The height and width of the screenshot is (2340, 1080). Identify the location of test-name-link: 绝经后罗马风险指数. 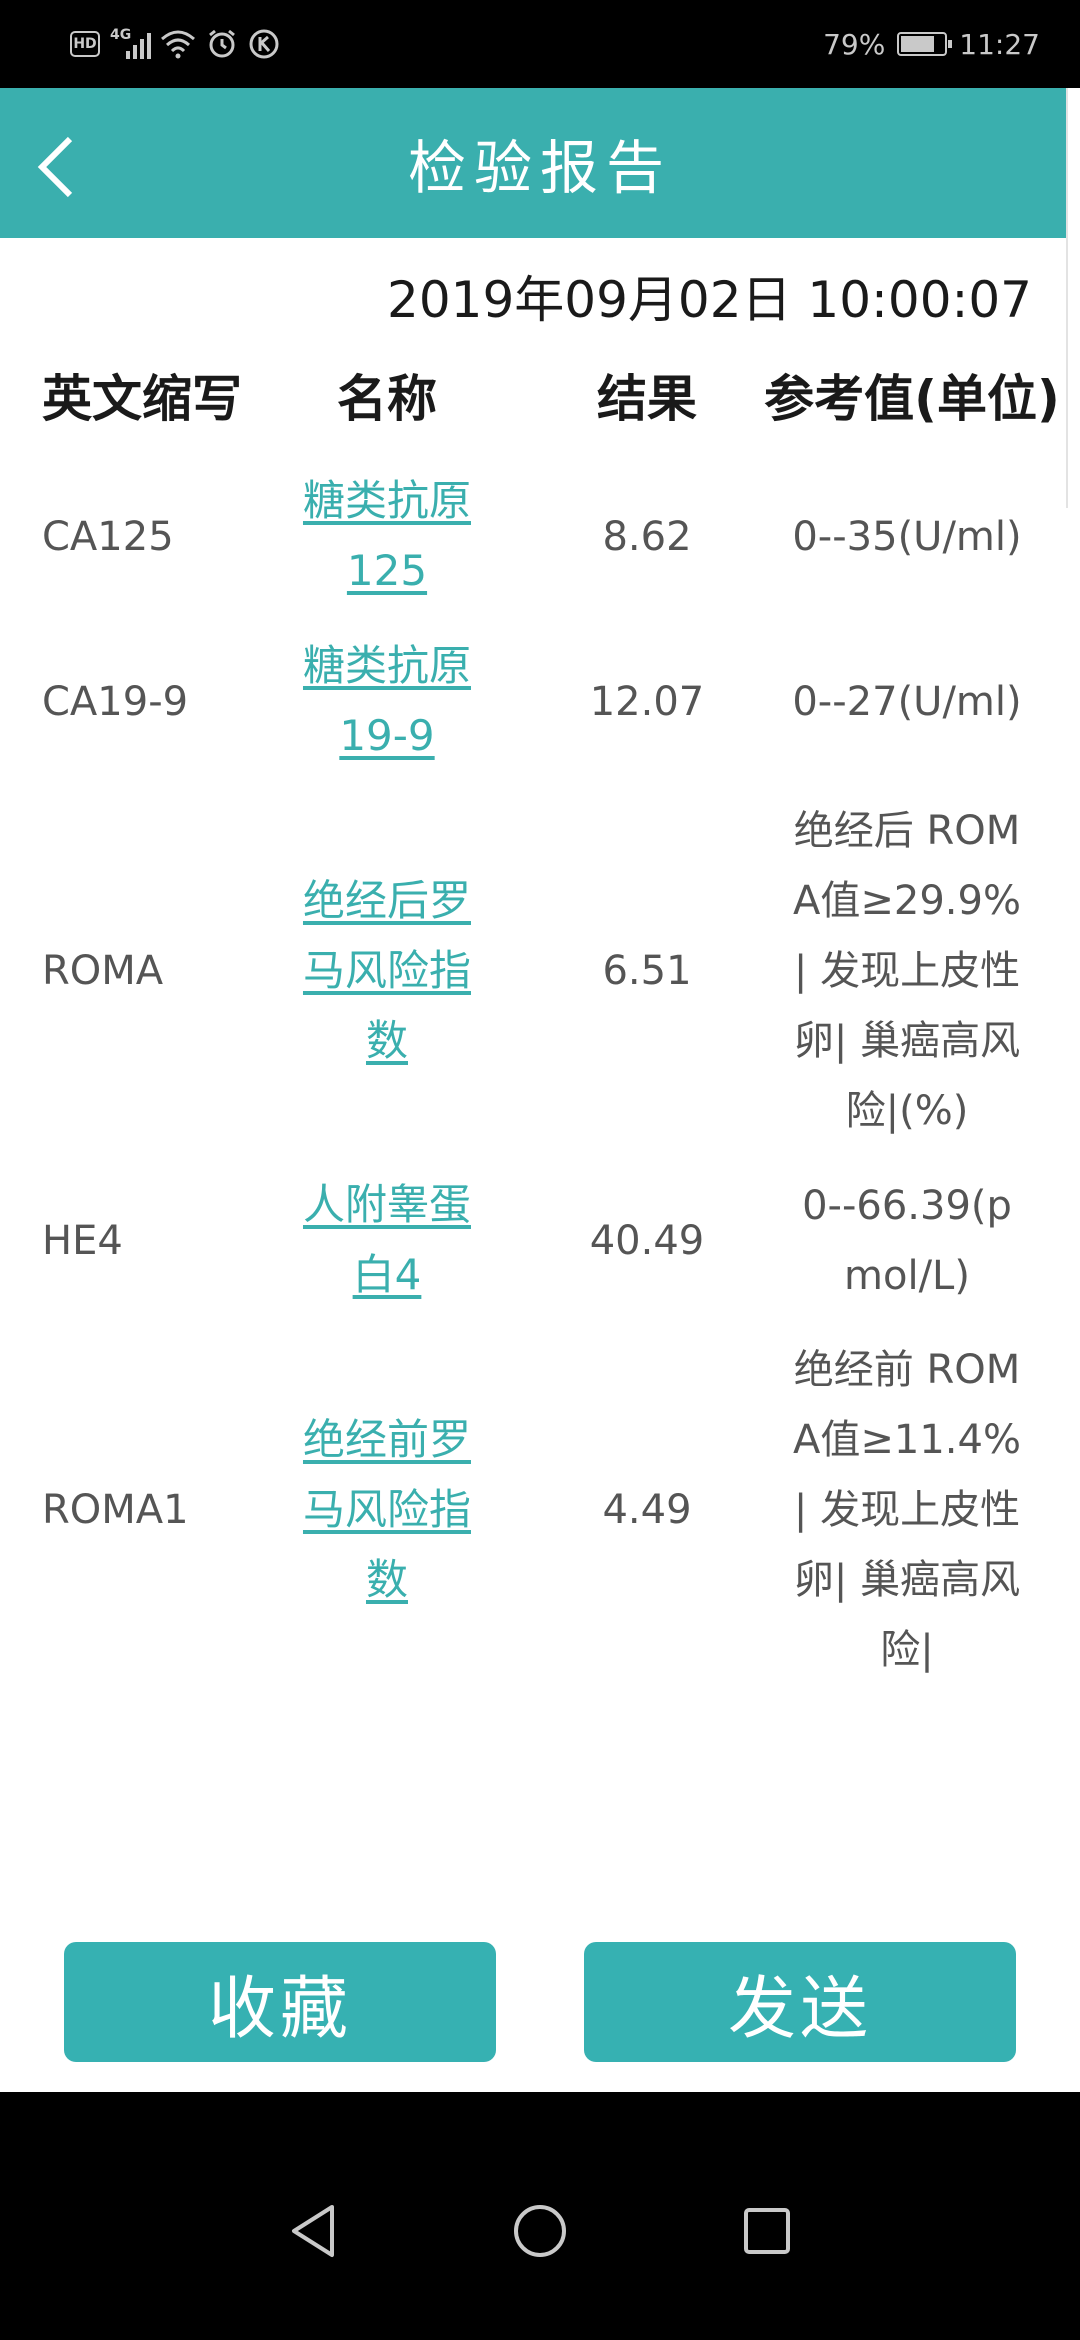
(387, 971).